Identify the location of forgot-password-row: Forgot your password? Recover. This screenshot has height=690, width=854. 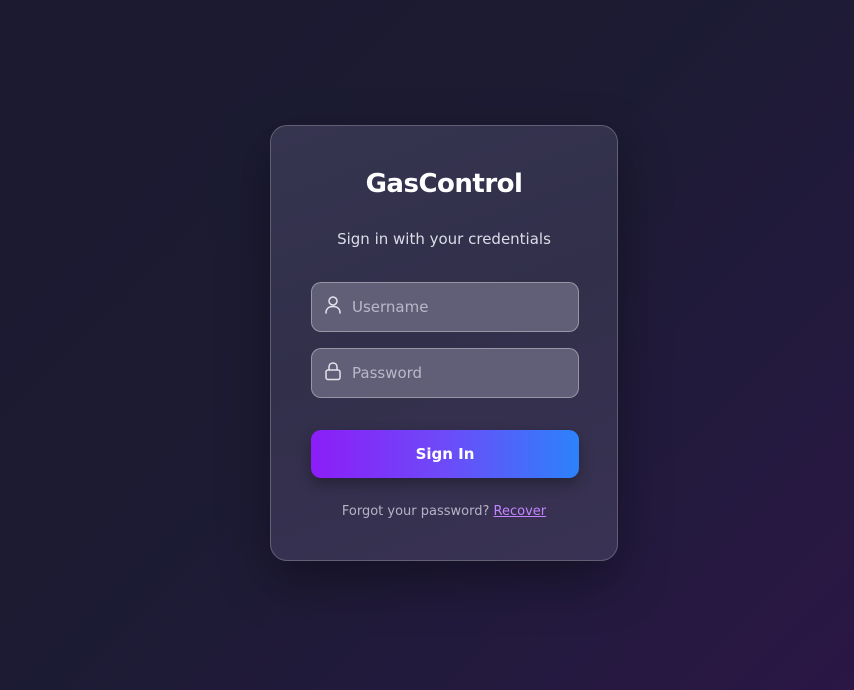
(444, 511).